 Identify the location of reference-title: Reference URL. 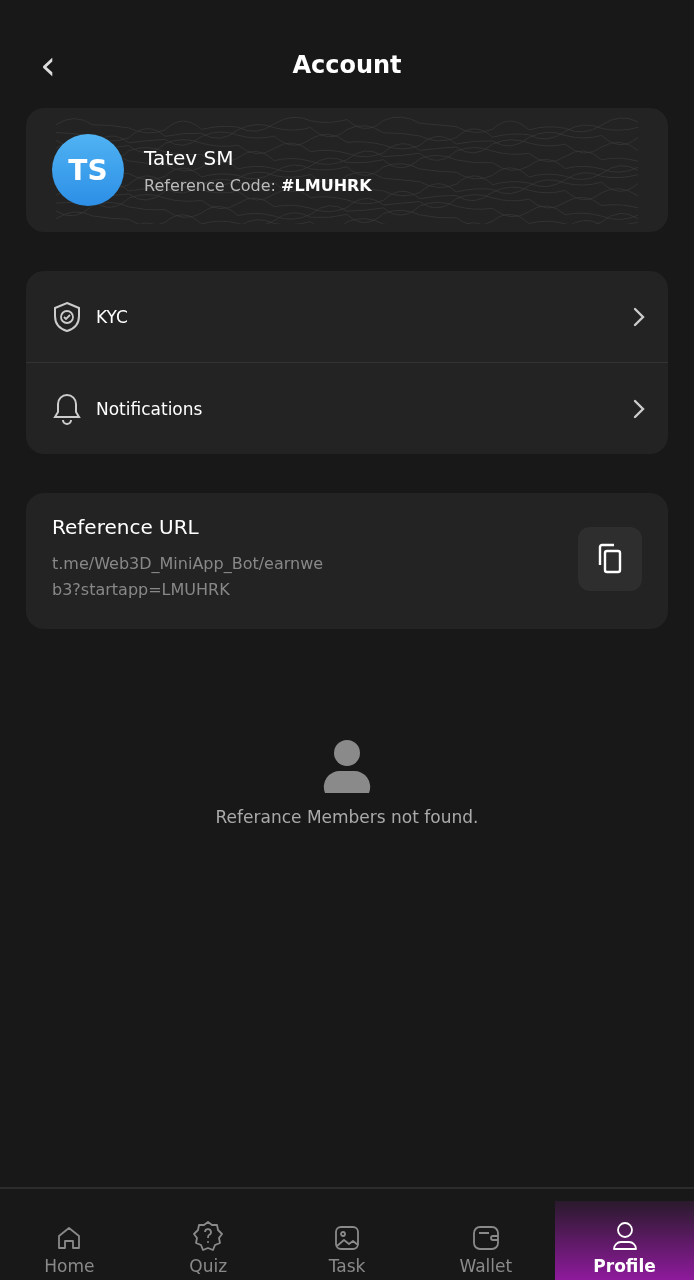
(126, 527).